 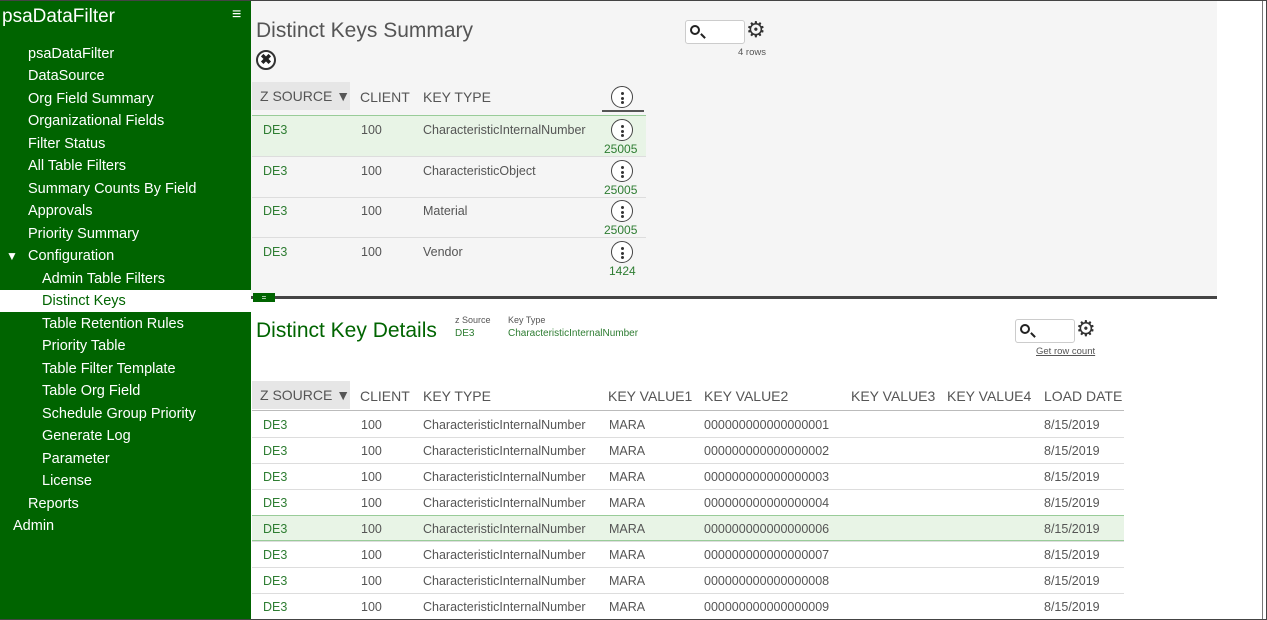 I want to click on details-col-key-value3: KEY VALUE3, so click(x=893, y=396).